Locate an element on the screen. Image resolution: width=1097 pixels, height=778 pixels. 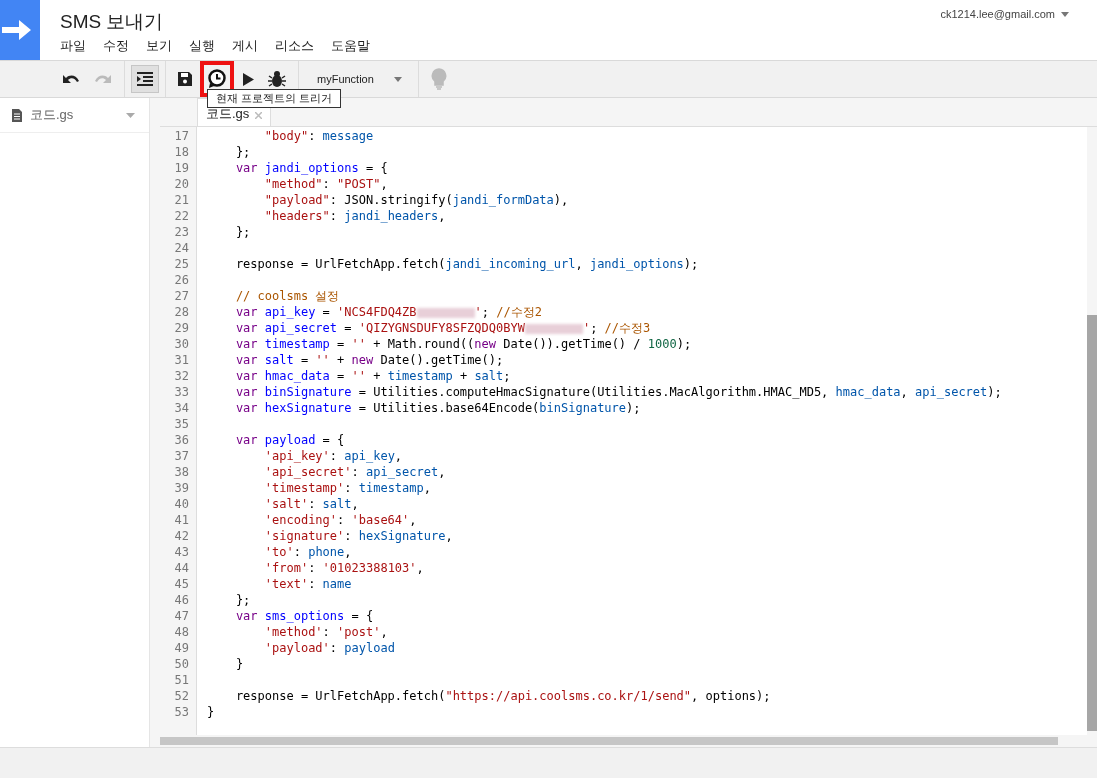
menu-item: 실행 is located at coordinates (202, 46).